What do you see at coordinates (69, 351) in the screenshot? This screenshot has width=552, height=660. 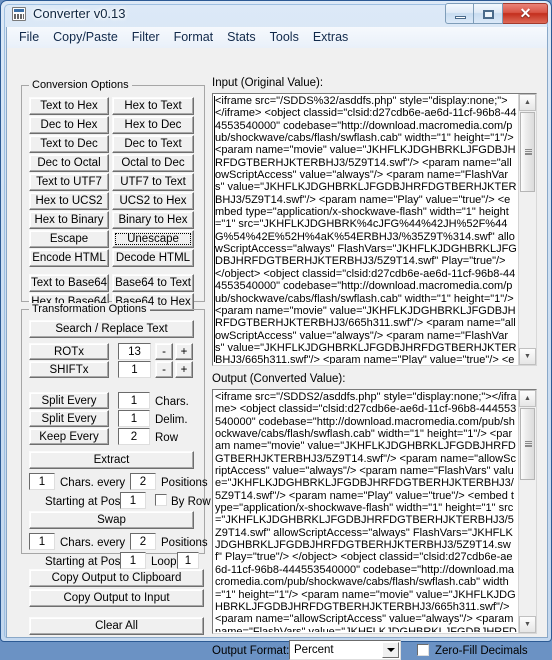 I see `btn-rotx: ROTx` at bounding box center [69, 351].